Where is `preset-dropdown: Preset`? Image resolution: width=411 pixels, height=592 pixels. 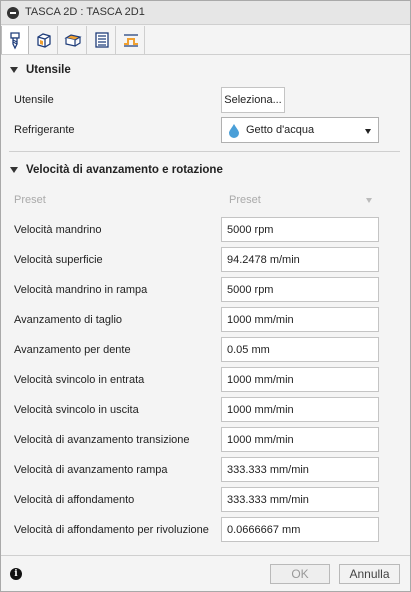
preset-dropdown: Preset is located at coordinates (300, 200).